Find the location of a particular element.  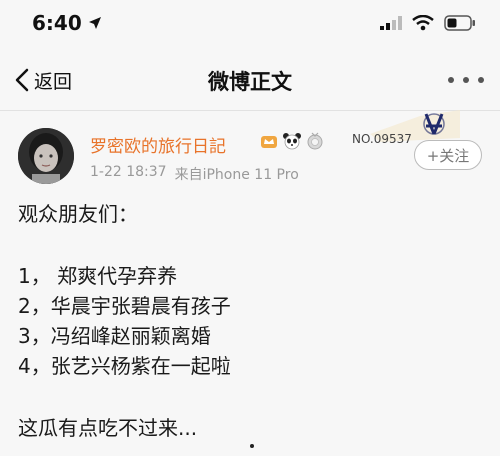

post-line: 观众朋友们： is located at coordinates (78, 214).